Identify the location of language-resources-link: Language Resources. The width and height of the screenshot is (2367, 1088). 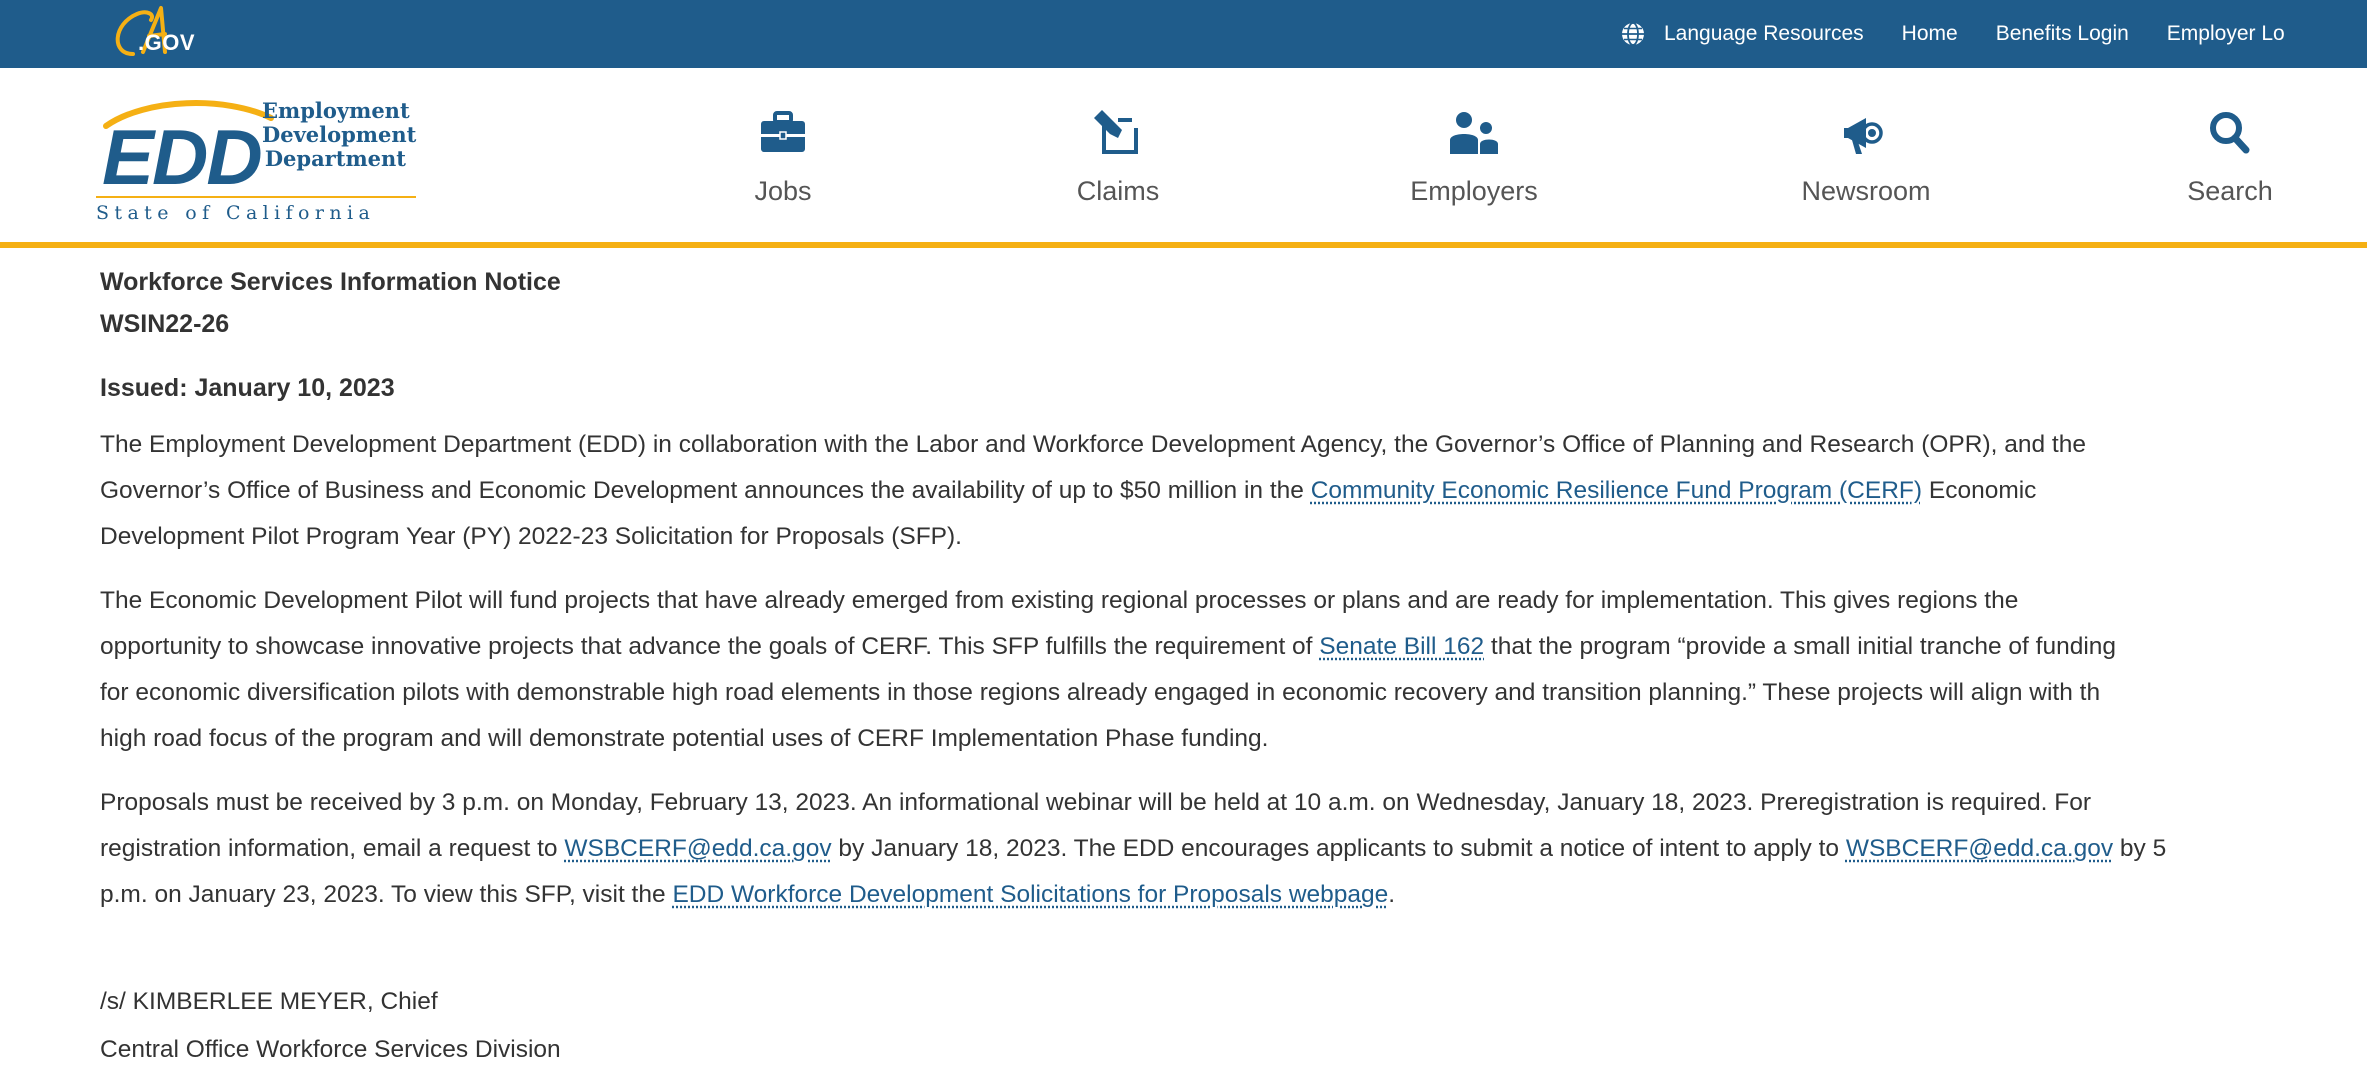
(1742, 34).